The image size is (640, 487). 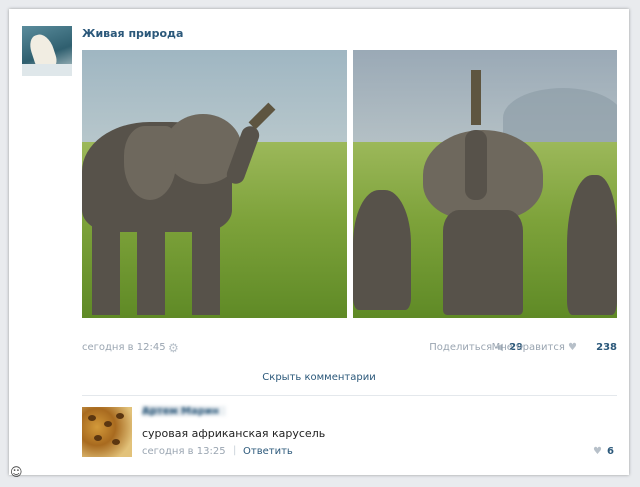 I want to click on comment-avatar, so click(x=107, y=432).